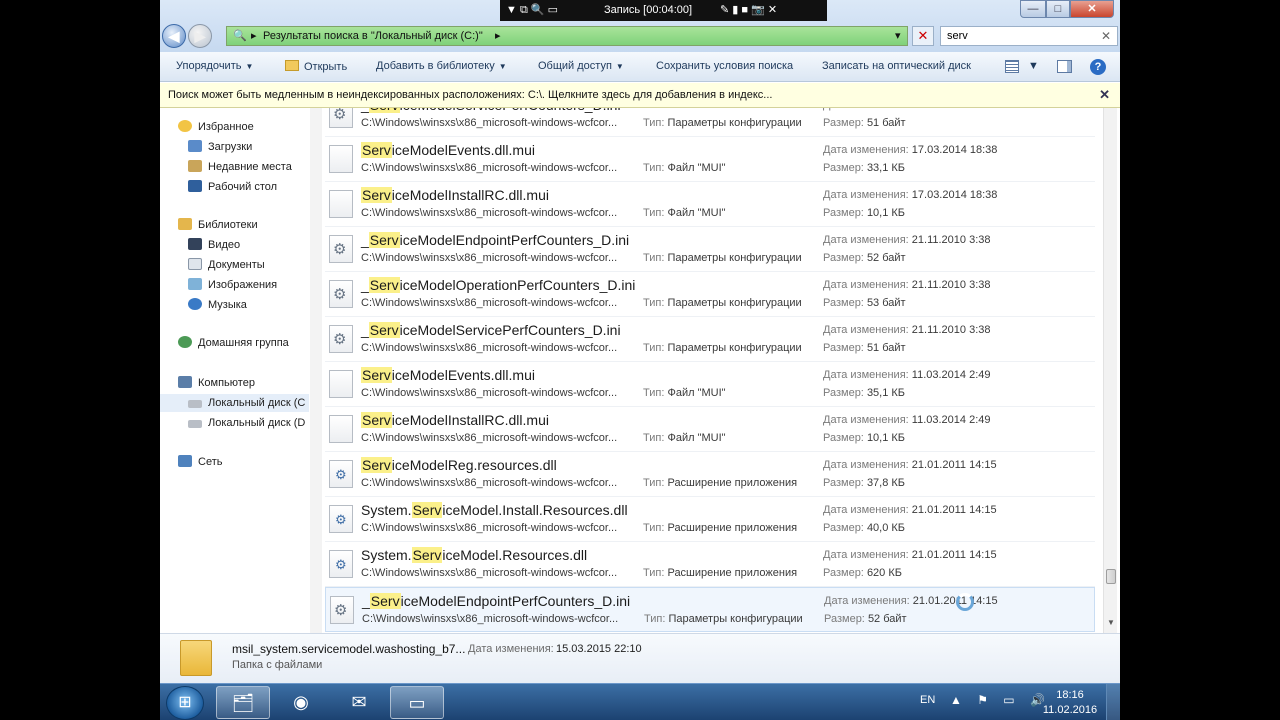  I want to click on nav-disk-d: Локальный диск (D, so click(246, 423).